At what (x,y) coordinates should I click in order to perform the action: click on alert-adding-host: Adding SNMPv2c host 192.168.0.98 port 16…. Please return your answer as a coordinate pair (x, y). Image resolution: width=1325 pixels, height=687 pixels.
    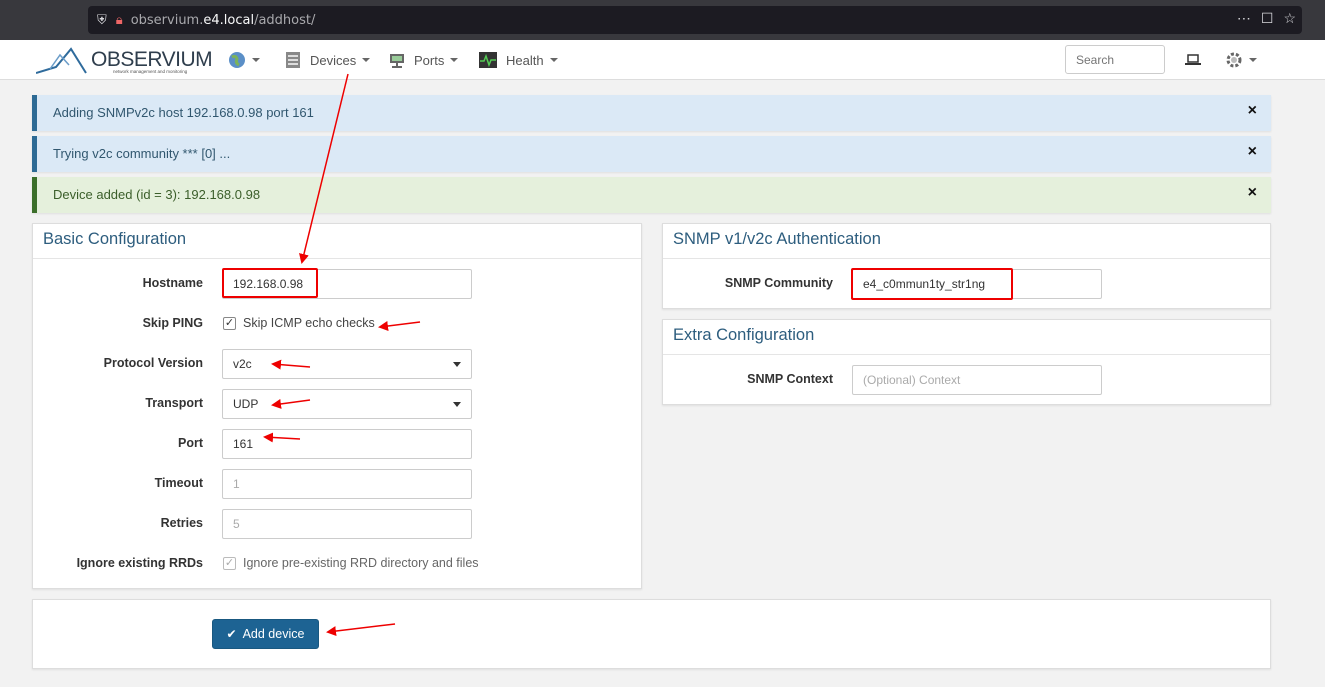
    Looking at the image, I should click on (651, 113).